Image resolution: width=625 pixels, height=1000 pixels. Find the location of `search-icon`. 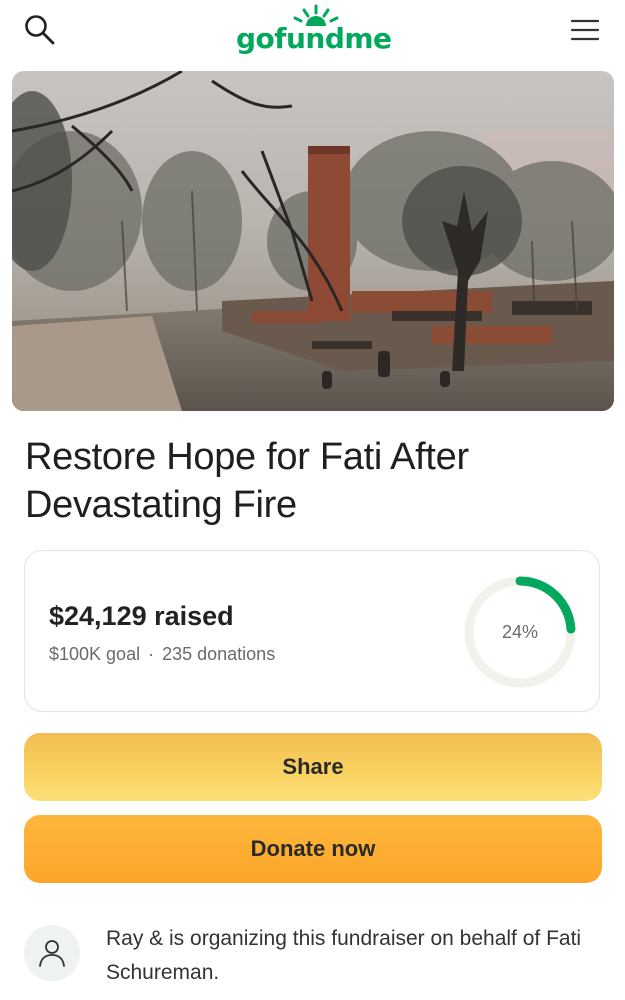

search-icon is located at coordinates (40, 30).